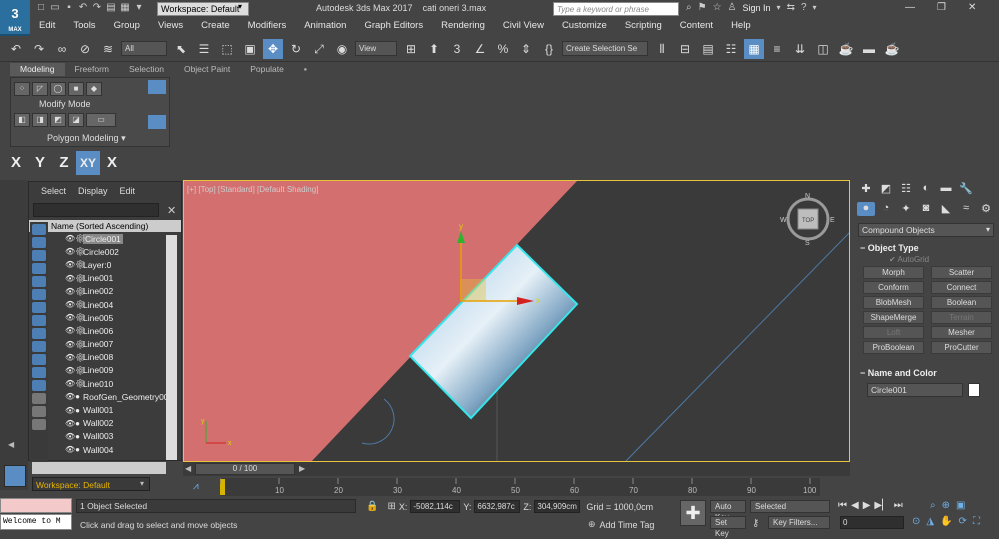 Image resolution: width=999 pixels, height=539 pixels. I want to click on auto-key-button: Auto Key, so click(728, 511).